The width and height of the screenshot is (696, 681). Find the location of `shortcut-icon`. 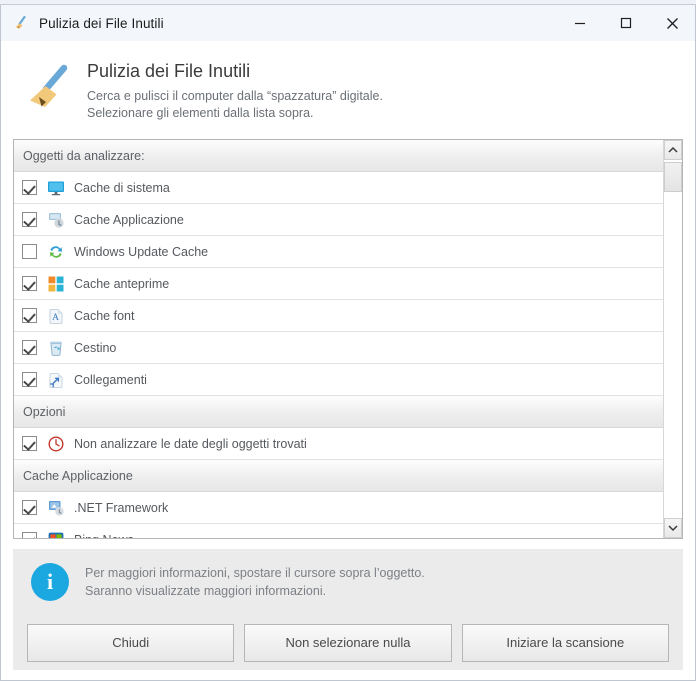

shortcut-icon is located at coordinates (56, 380).